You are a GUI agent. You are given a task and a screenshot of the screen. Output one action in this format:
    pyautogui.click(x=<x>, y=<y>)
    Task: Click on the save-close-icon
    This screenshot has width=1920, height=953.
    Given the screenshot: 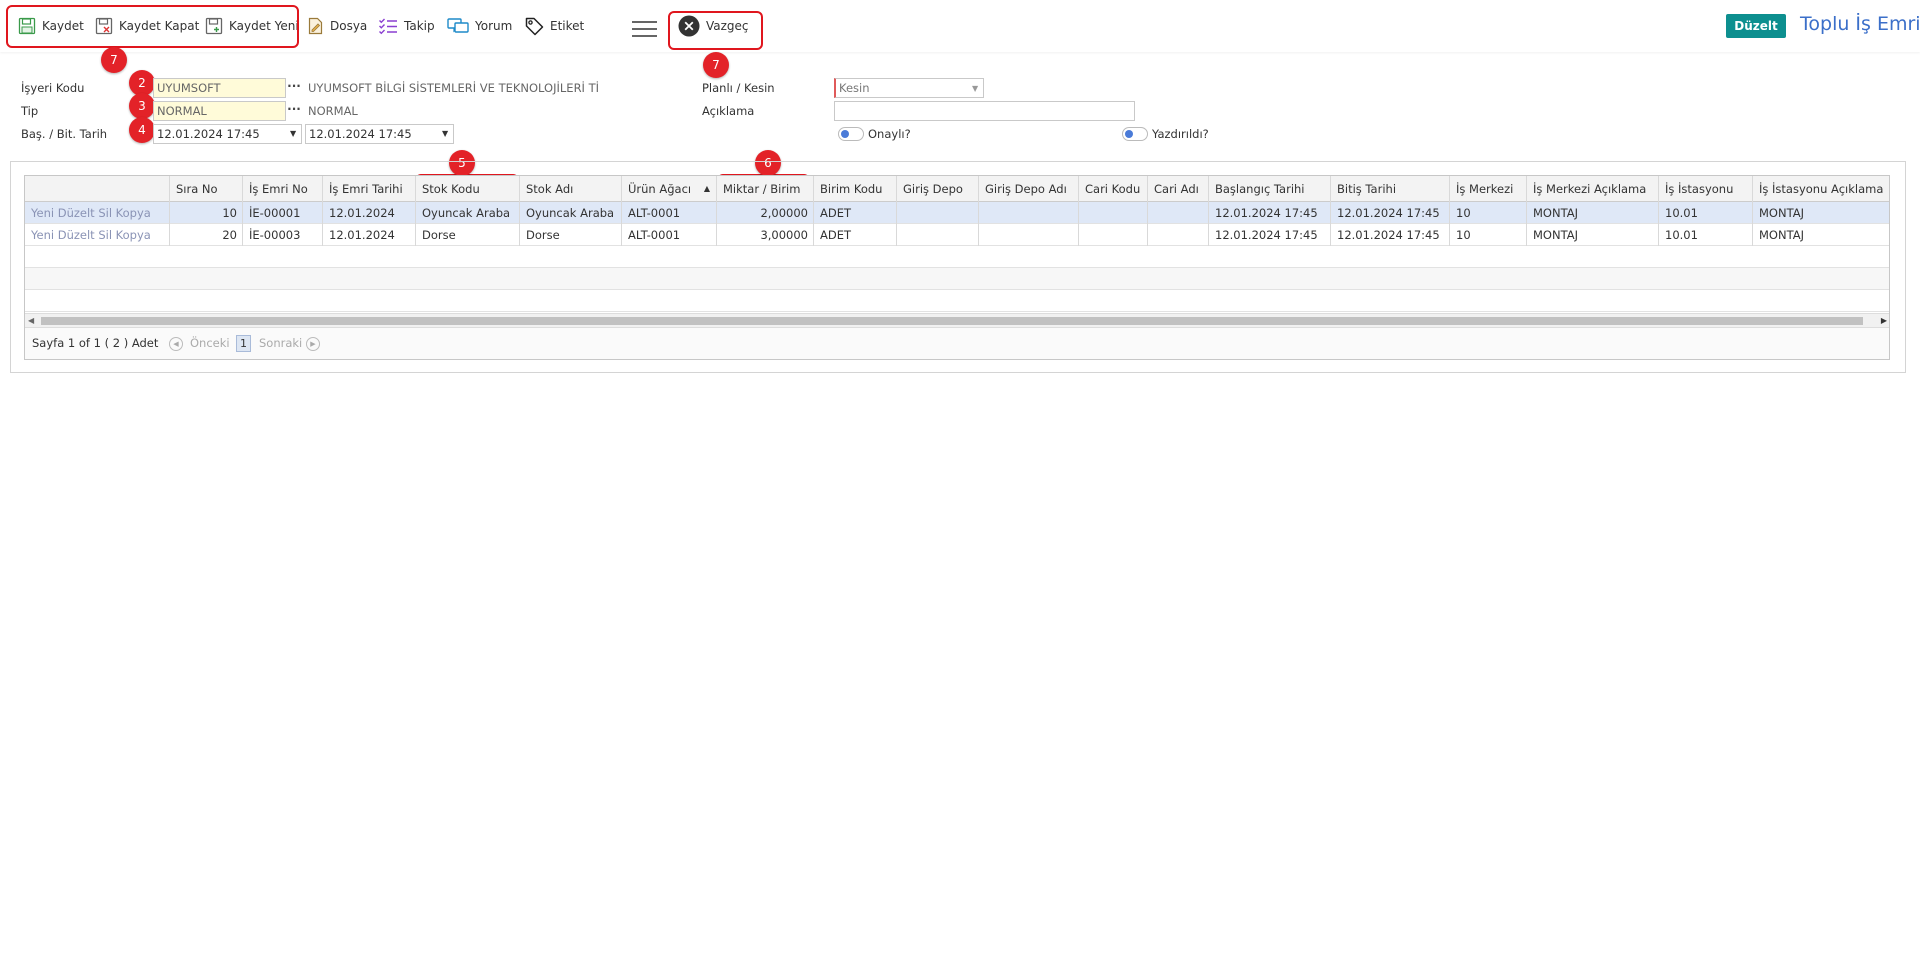 What is the action you would take?
    pyautogui.click(x=104, y=26)
    